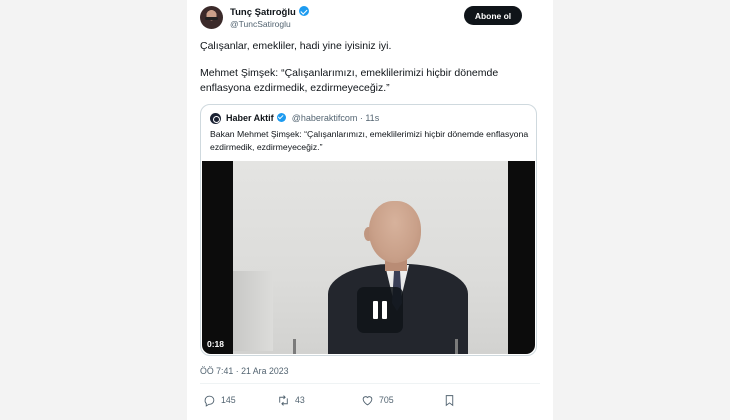  Describe the element at coordinates (228, 400) in the screenshot. I see `reply-count: 145` at that location.